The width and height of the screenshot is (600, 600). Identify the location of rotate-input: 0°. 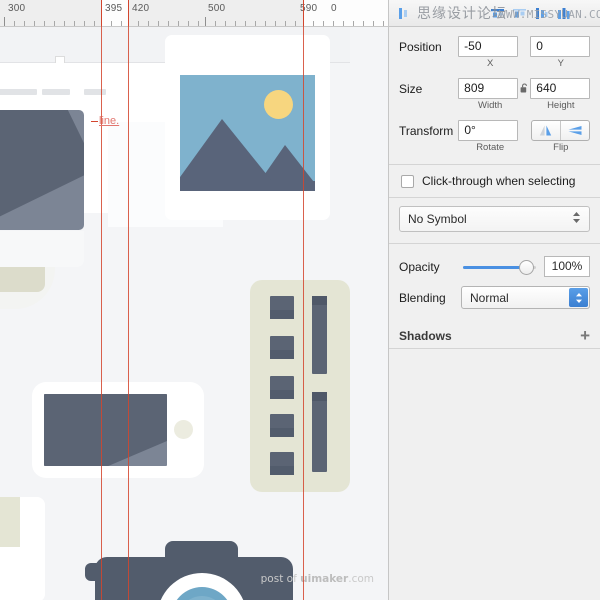
(488, 130).